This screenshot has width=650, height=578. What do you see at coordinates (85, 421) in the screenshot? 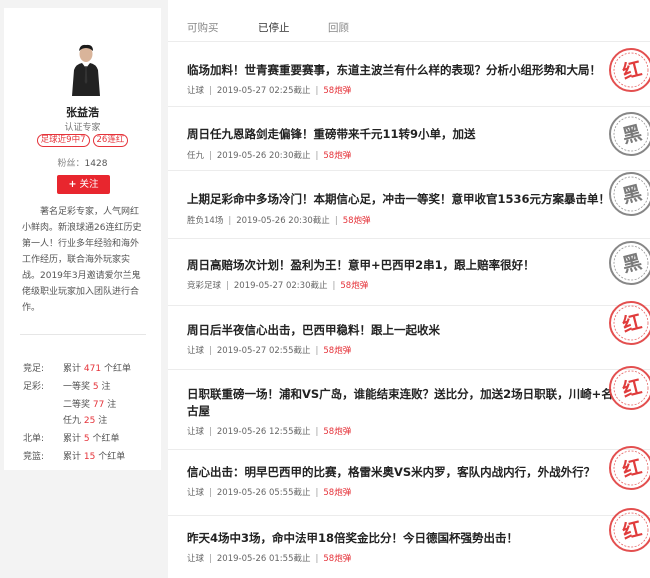
I see `stat-renjiu: 任九 25 注` at bounding box center [85, 421].